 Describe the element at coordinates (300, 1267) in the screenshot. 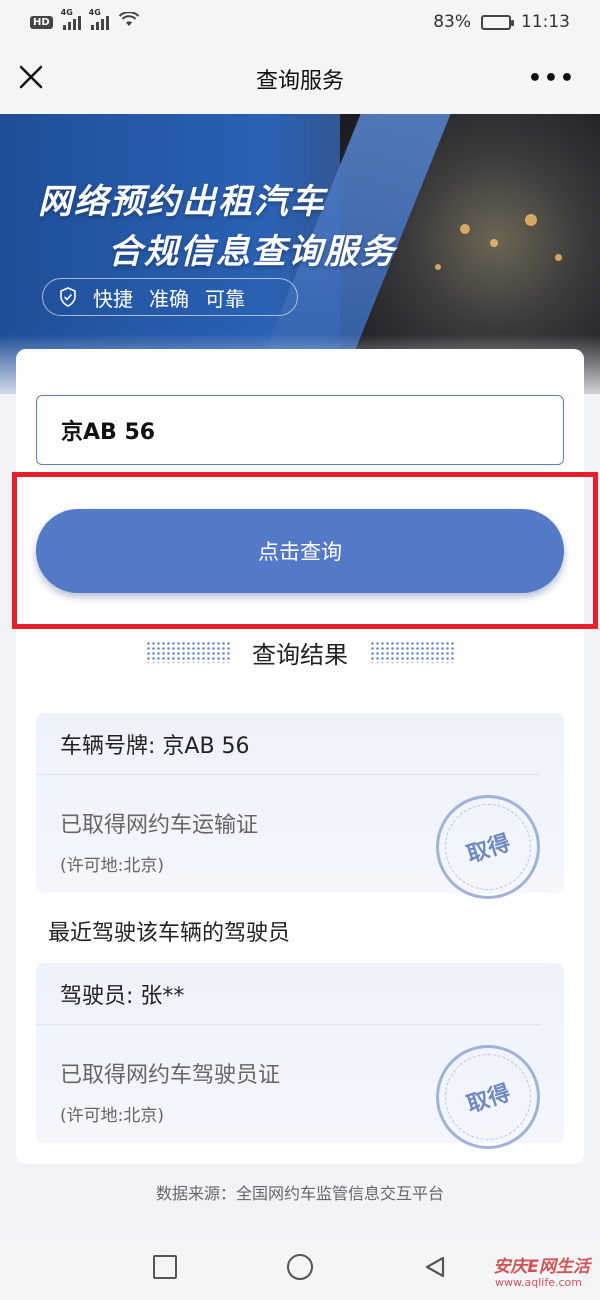

I see `home-icon` at that location.